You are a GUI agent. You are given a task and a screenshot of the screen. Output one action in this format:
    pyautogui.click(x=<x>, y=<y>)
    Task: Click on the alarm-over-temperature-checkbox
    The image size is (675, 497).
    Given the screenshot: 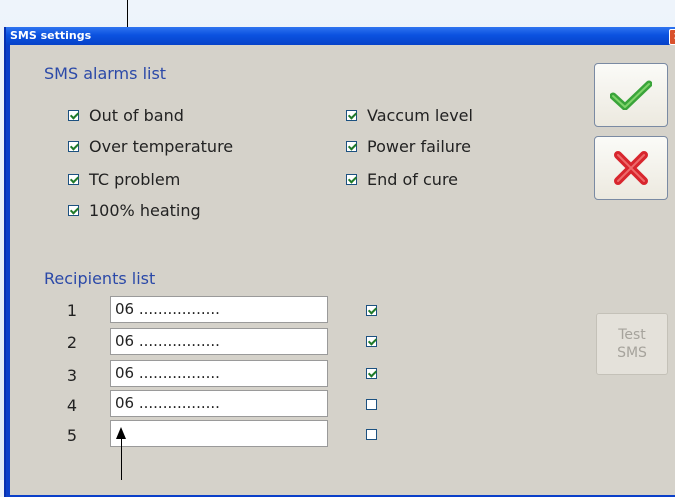 What is the action you would take?
    pyautogui.click(x=73, y=146)
    